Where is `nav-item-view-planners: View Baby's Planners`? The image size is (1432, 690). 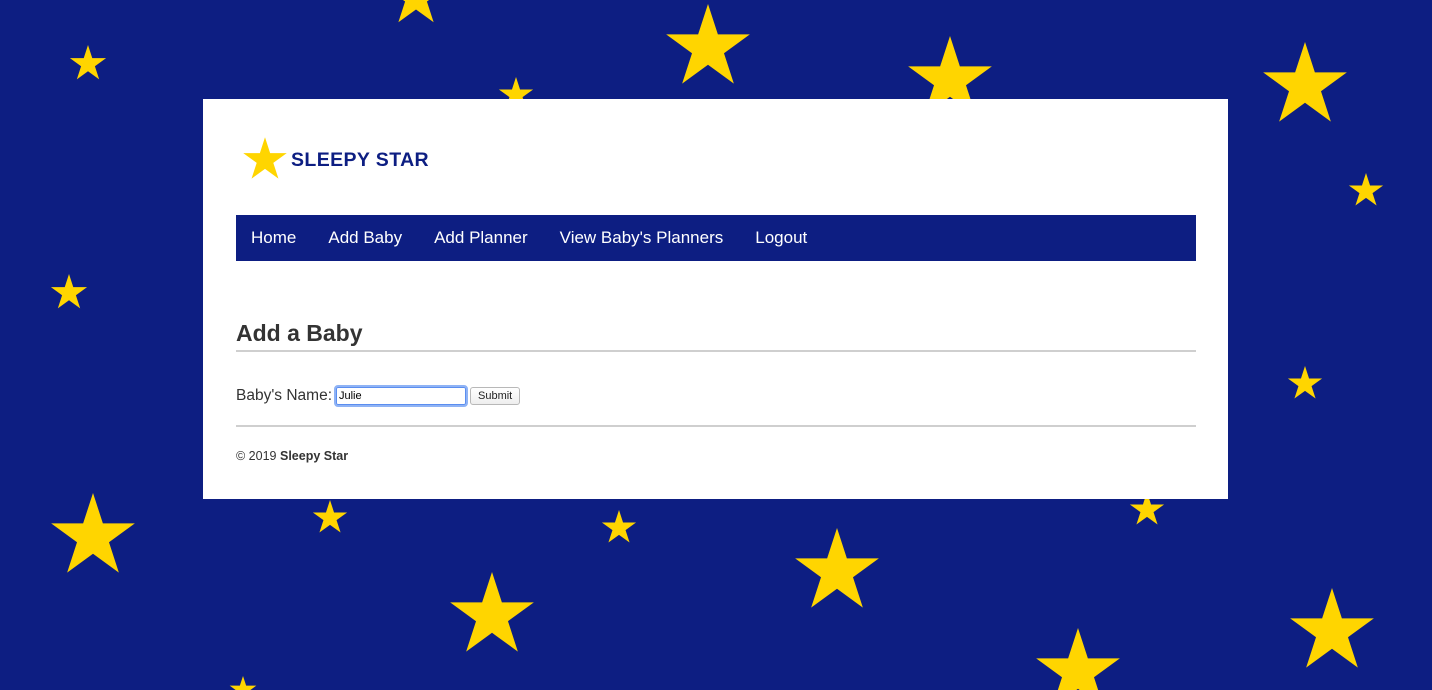
nav-item-view-planners: View Baby's Planners is located at coordinates (642, 238).